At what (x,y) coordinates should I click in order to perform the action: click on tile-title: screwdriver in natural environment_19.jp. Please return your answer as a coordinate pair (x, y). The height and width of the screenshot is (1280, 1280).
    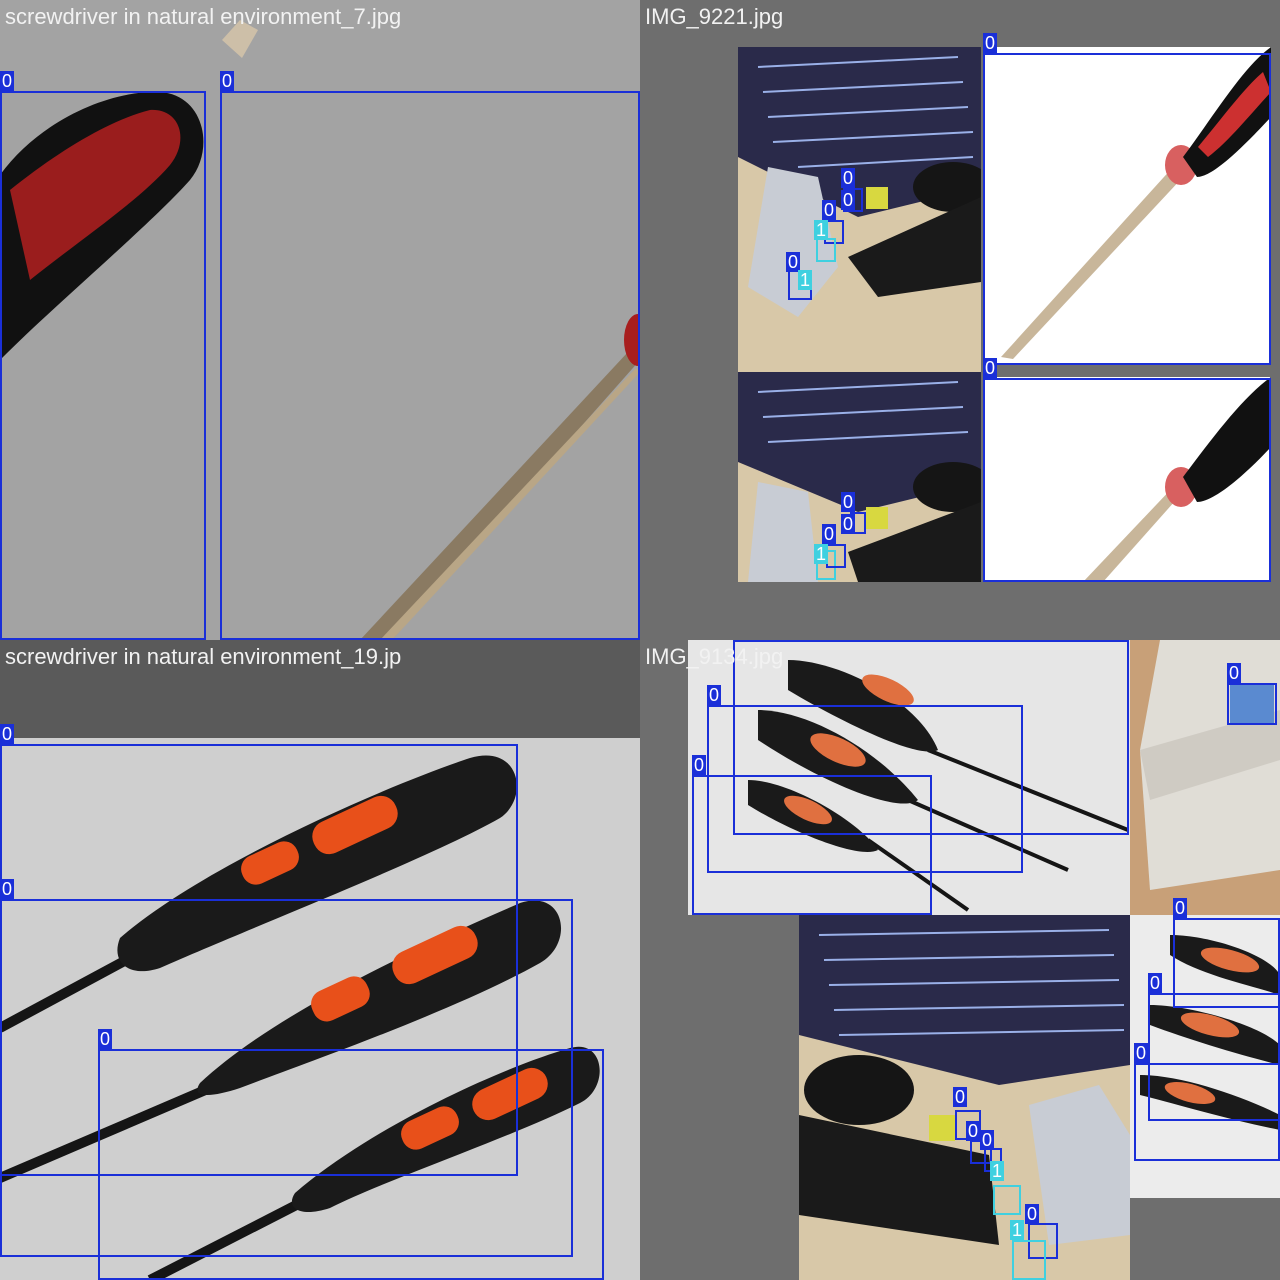
    Looking at the image, I should click on (203, 656).